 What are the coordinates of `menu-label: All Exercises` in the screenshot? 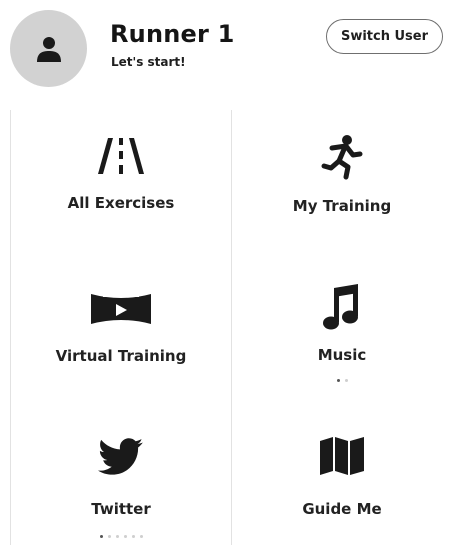 It's located at (121, 203).